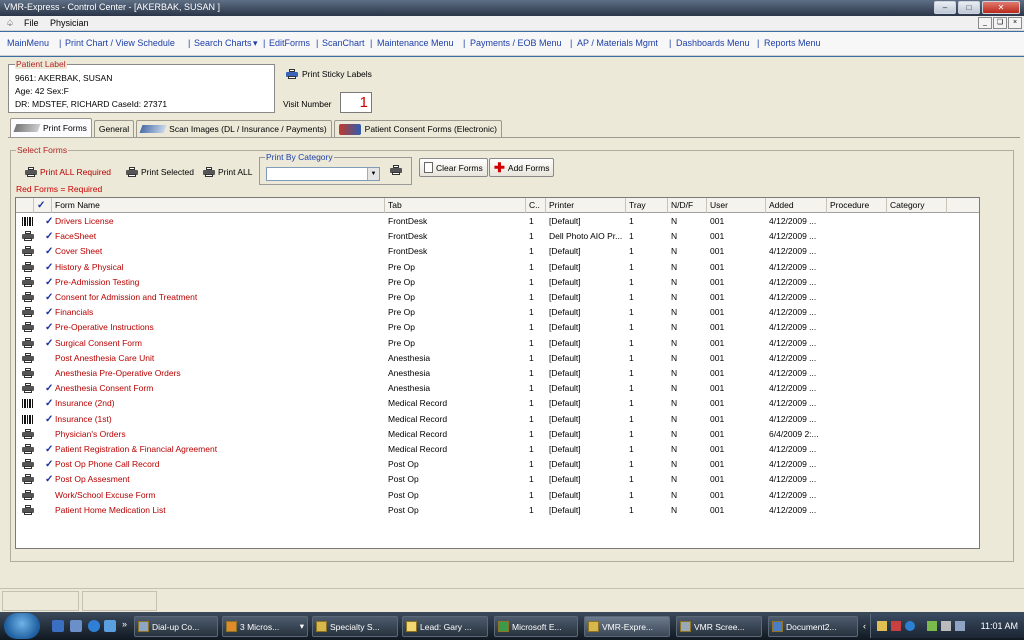 The image size is (1024, 640). What do you see at coordinates (917, 449) in the screenshot?
I see `cell-category` at bounding box center [917, 449].